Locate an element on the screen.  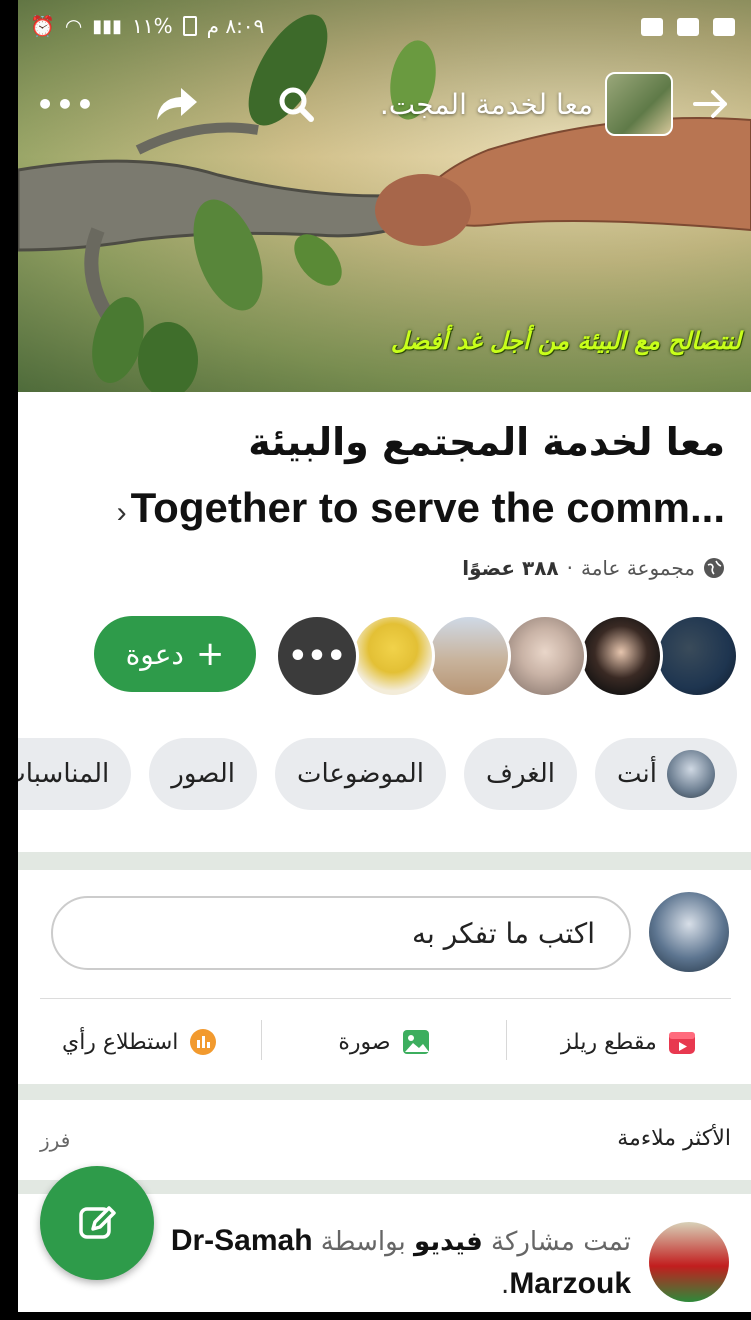
tab-label: الصور is located at coordinates (203, 774).